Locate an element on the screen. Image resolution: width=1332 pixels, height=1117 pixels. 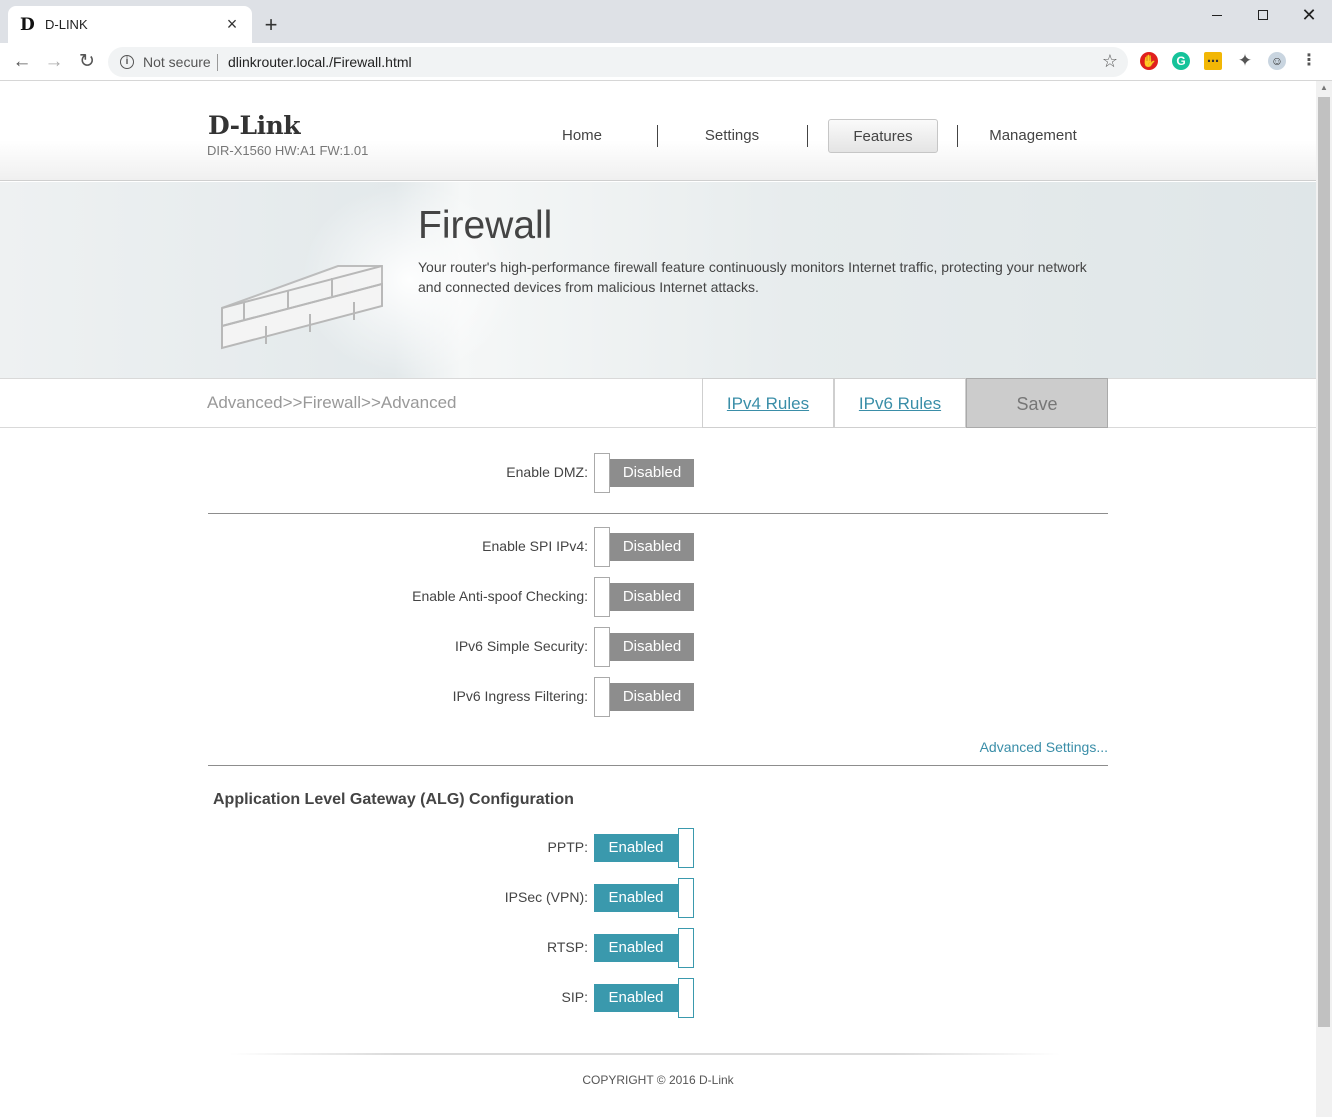
omnibox-divider is located at coordinates (217, 62).